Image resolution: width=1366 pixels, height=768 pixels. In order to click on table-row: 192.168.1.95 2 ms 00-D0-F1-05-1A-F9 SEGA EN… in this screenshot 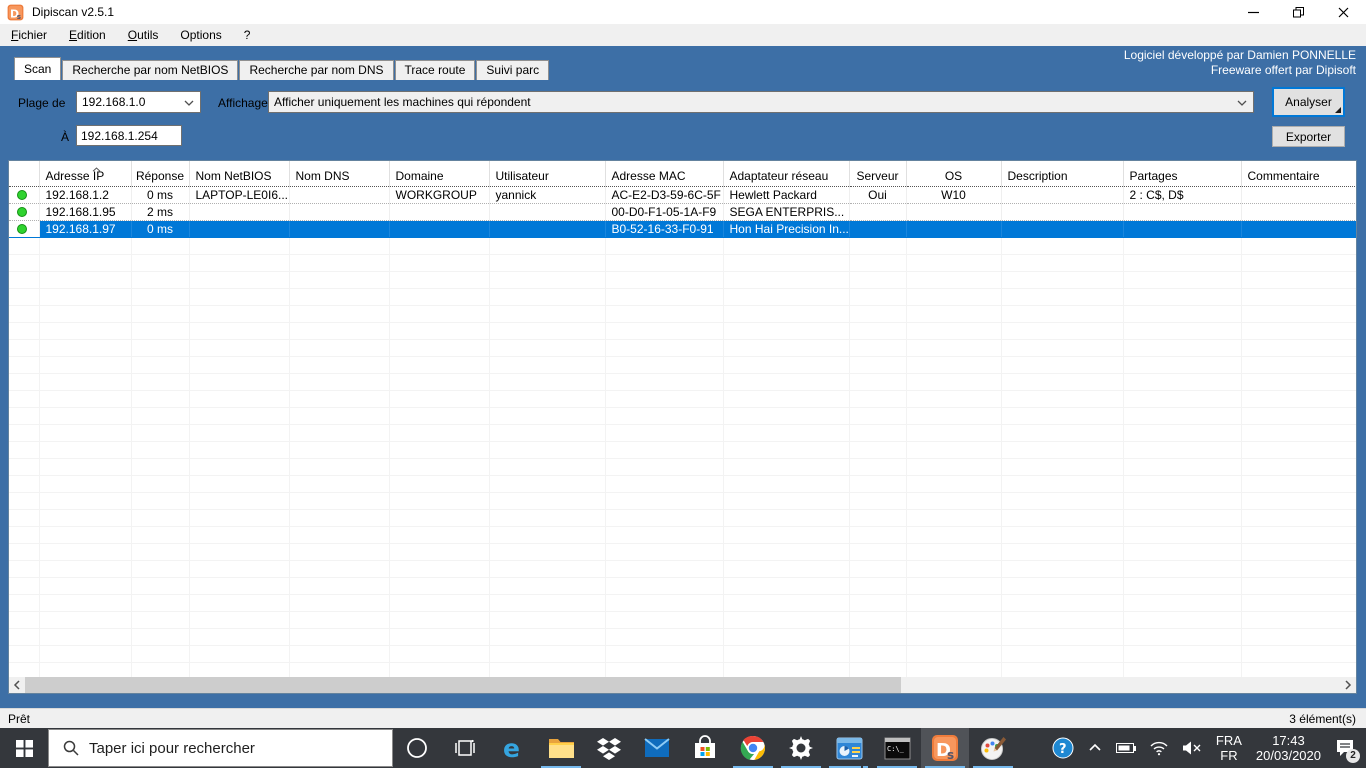, I will do `click(682, 212)`.